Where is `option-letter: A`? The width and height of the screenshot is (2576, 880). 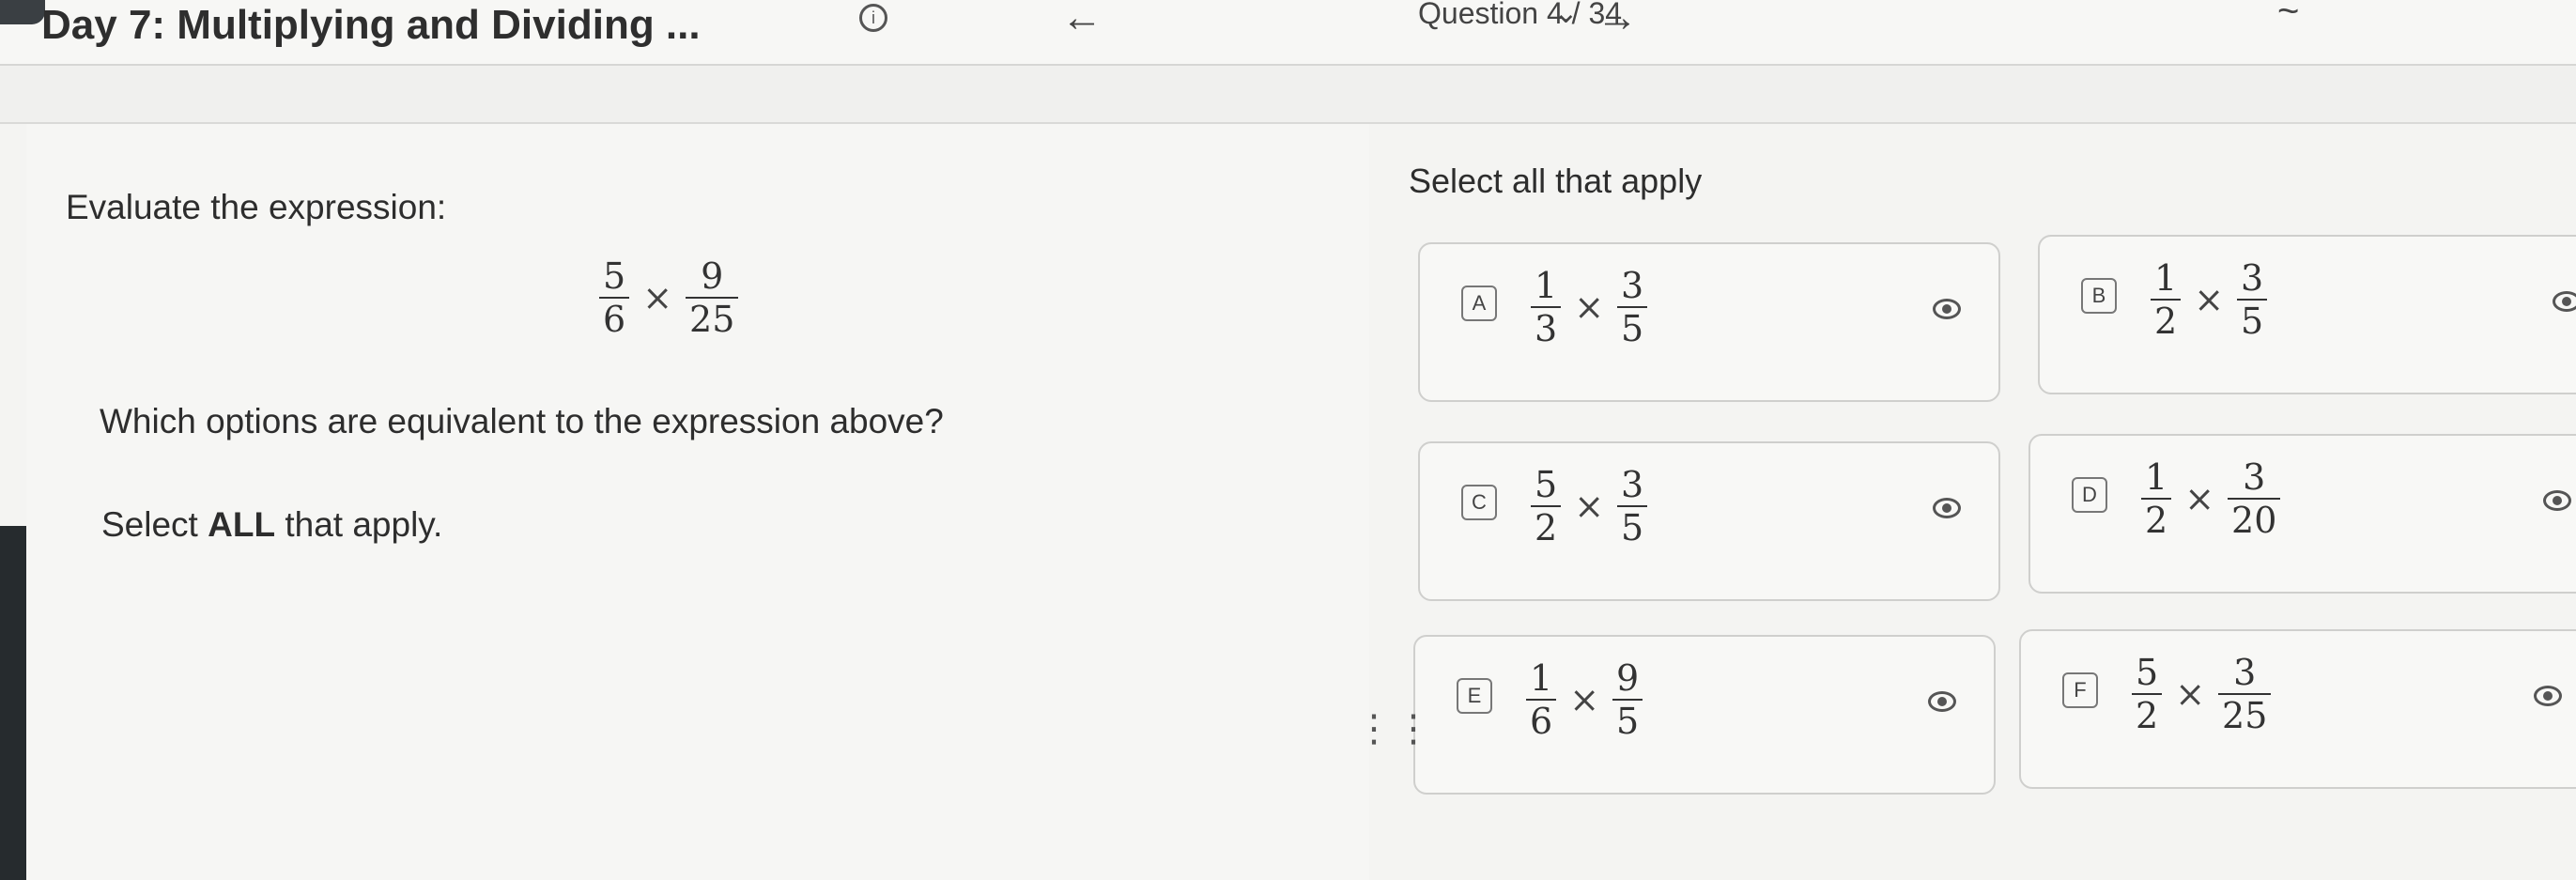 option-letter: A is located at coordinates (1479, 303).